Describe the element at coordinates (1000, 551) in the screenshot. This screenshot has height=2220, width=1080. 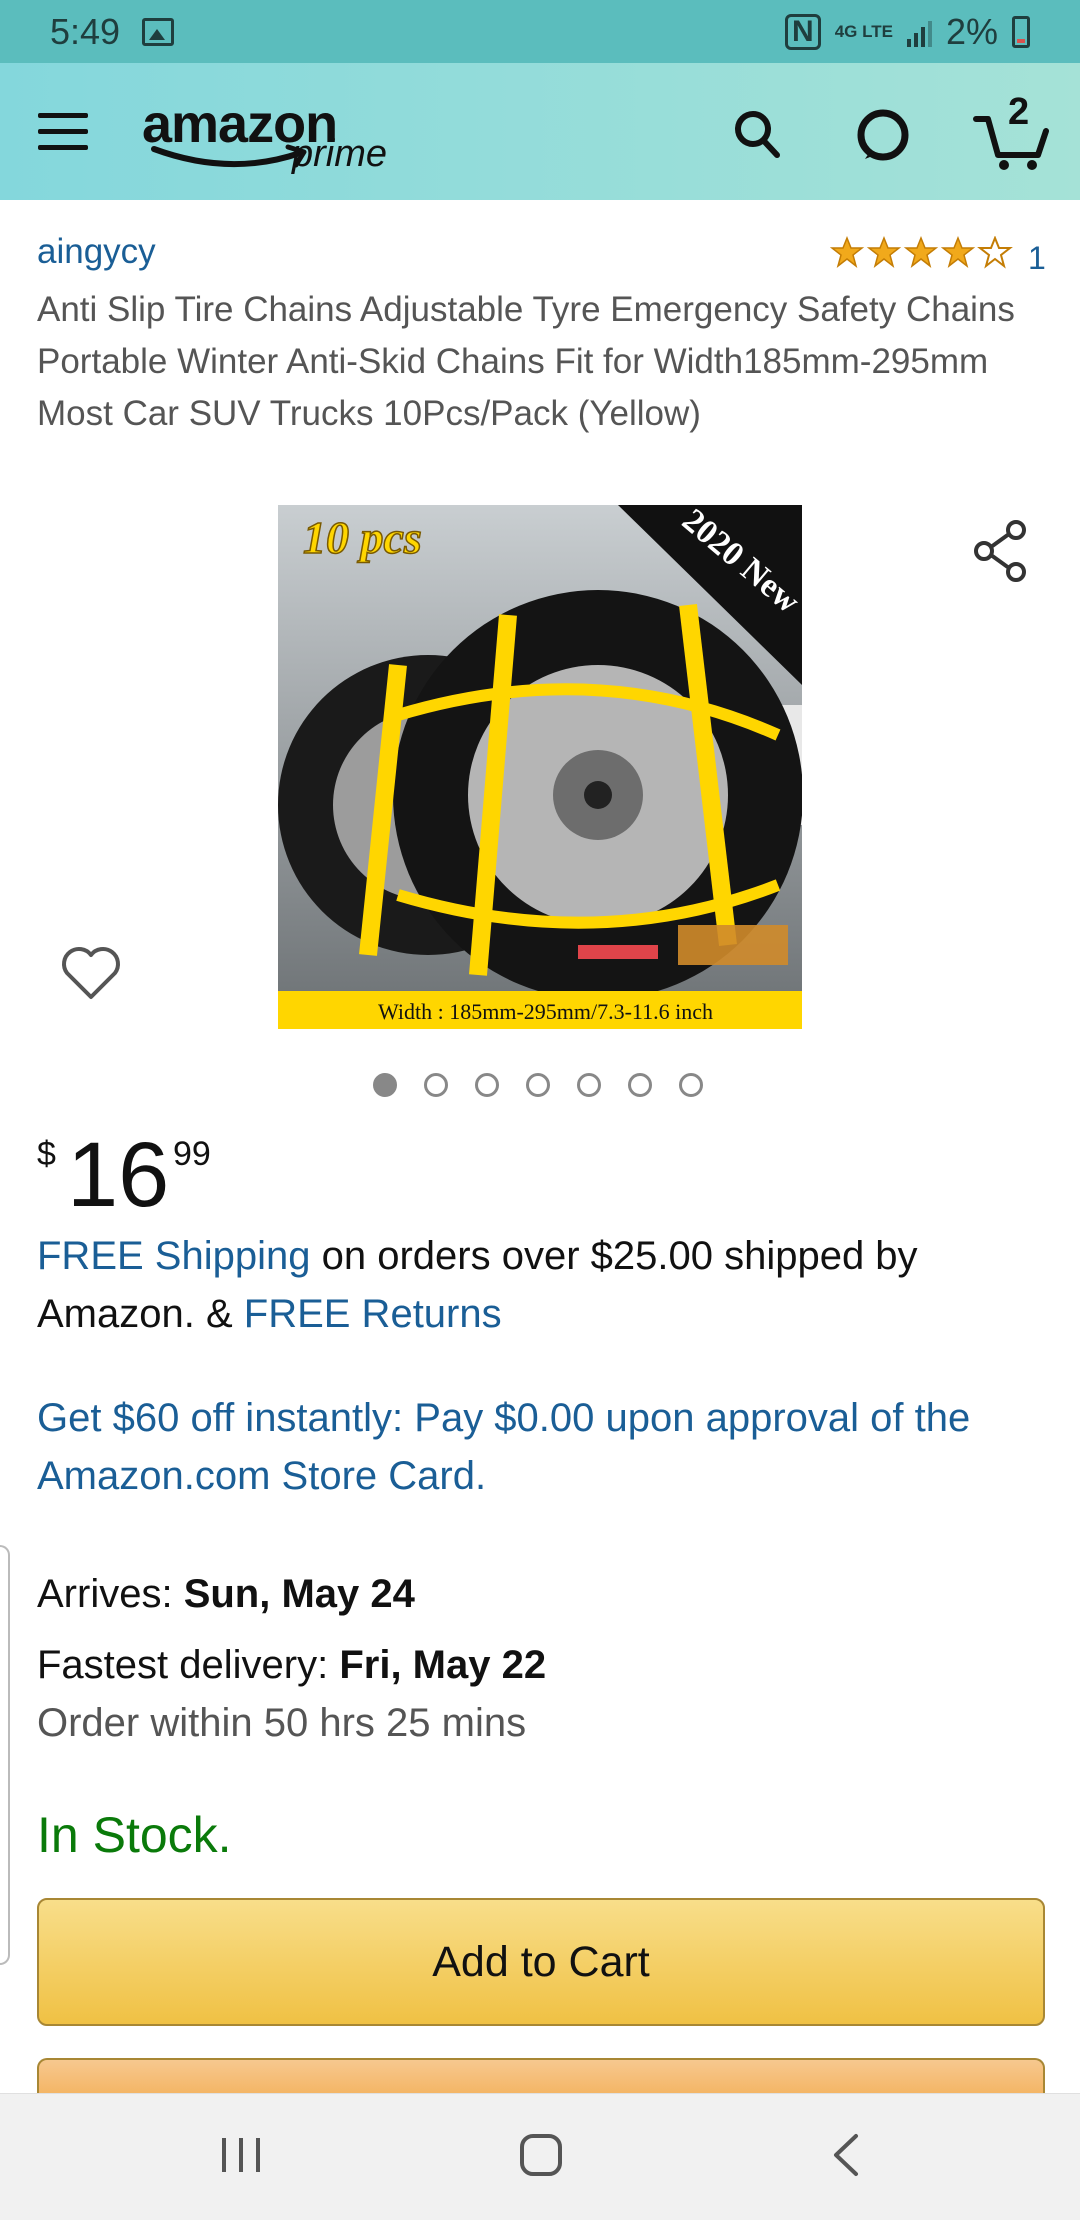
I see `share-icon` at that location.